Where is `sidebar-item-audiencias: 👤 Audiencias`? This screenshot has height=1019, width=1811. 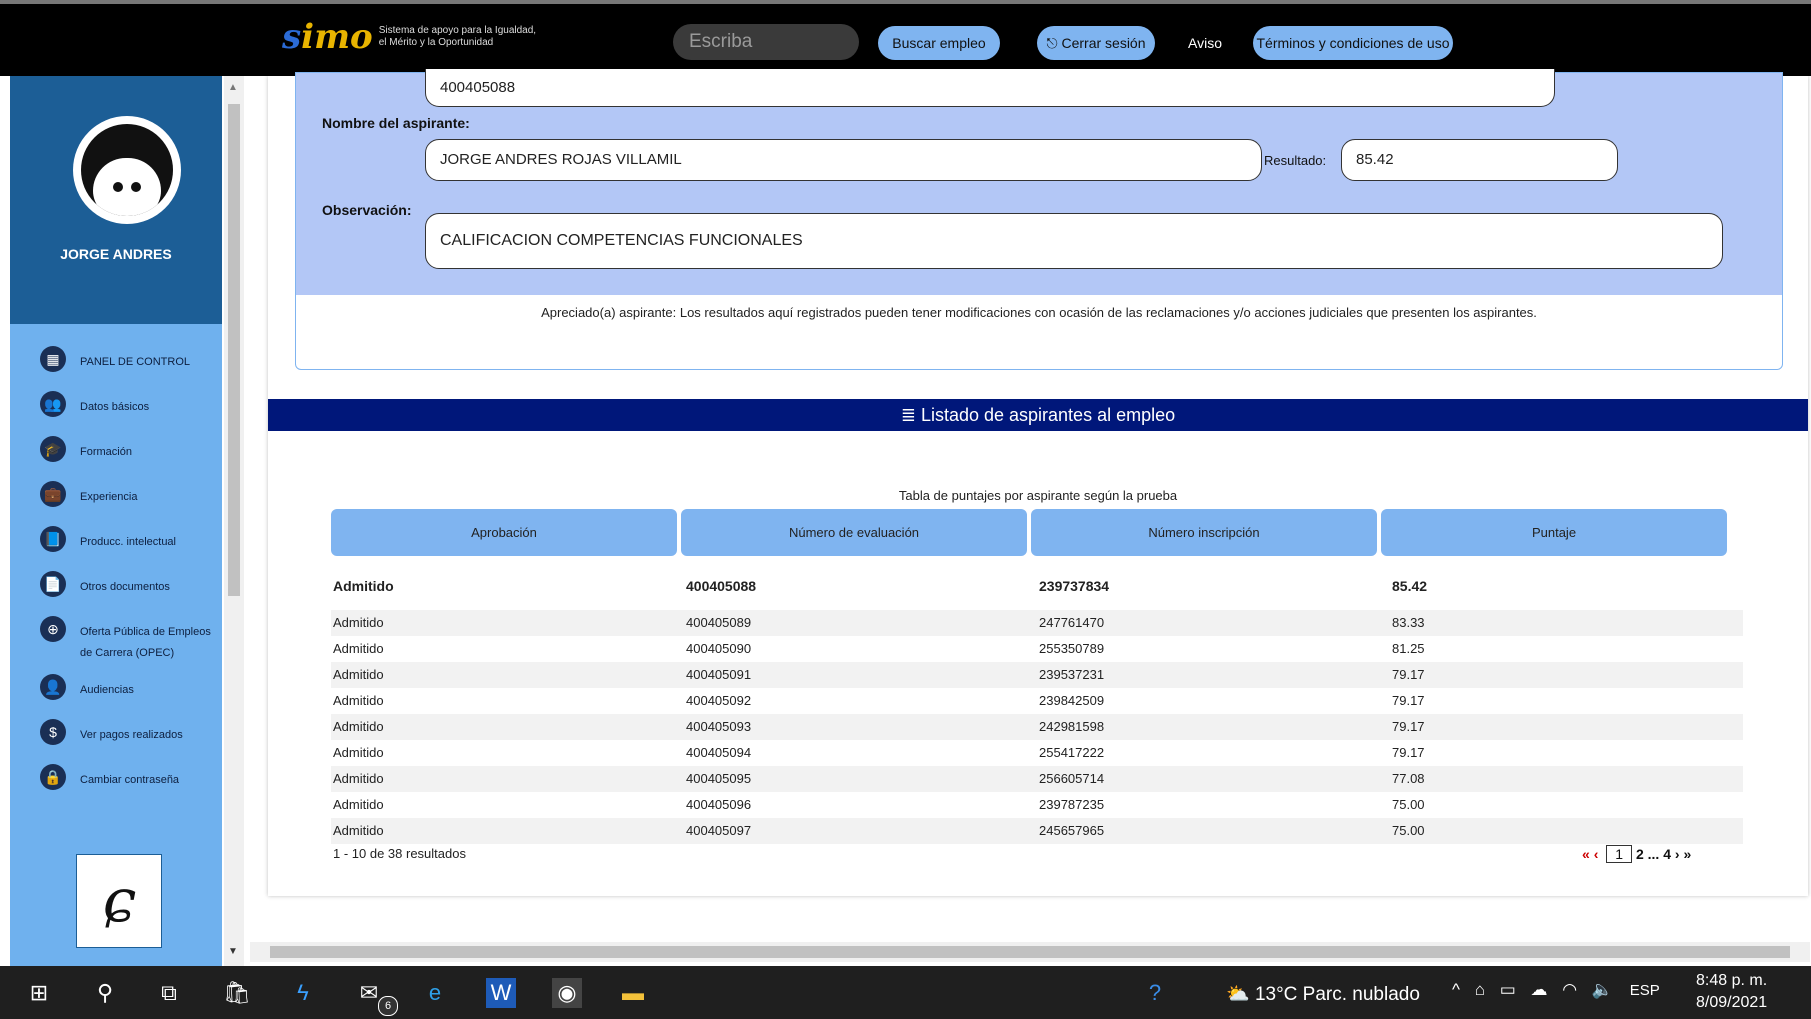 sidebar-item-audiencias: 👤 Audiencias is located at coordinates (116, 694).